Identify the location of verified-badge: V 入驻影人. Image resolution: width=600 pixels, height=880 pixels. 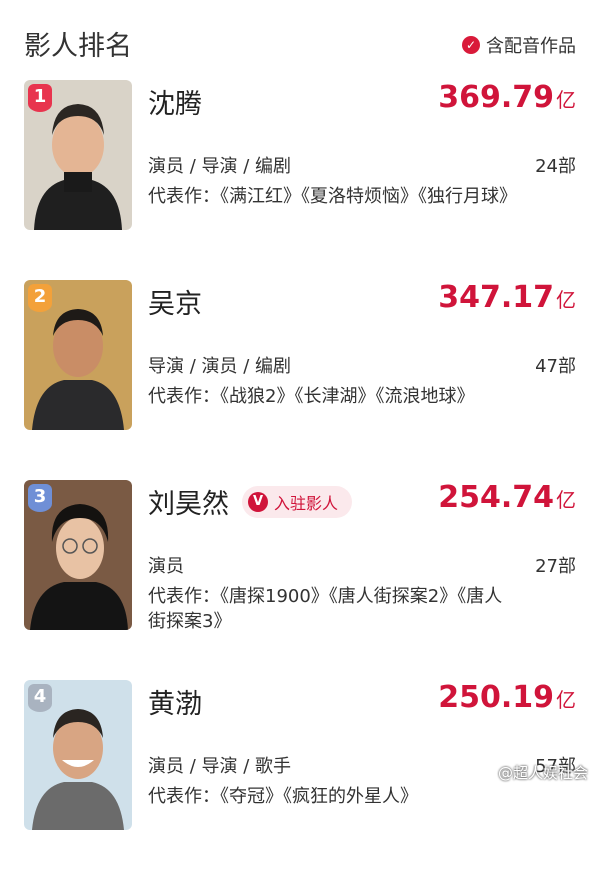
(297, 502).